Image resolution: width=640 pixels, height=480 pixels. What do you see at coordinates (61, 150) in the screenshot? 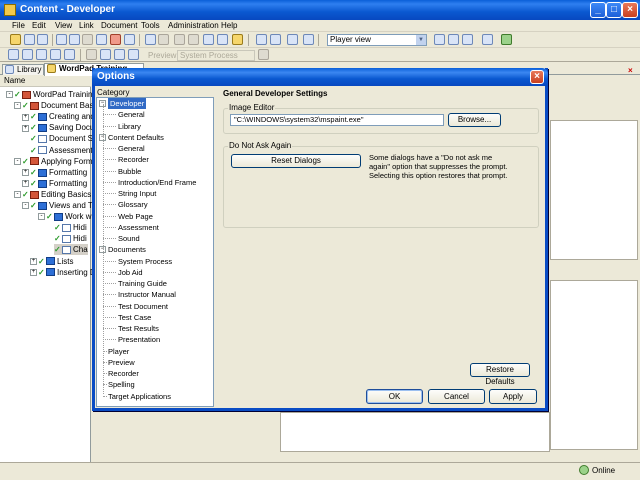
I see `tree-item: ✓ Assessment` at bounding box center [61, 150].